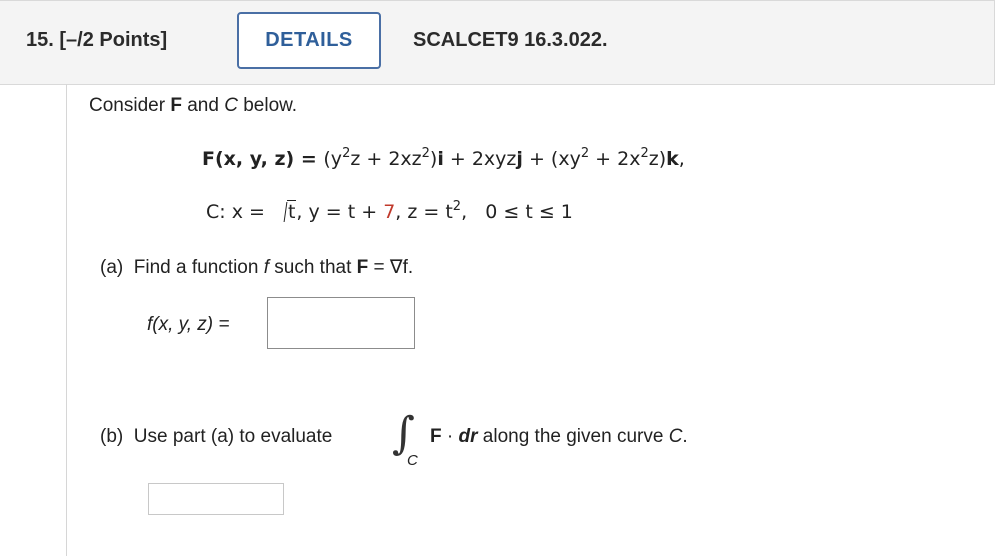 The width and height of the screenshot is (1000, 556). I want to click on field-term: (y, so click(333, 159).